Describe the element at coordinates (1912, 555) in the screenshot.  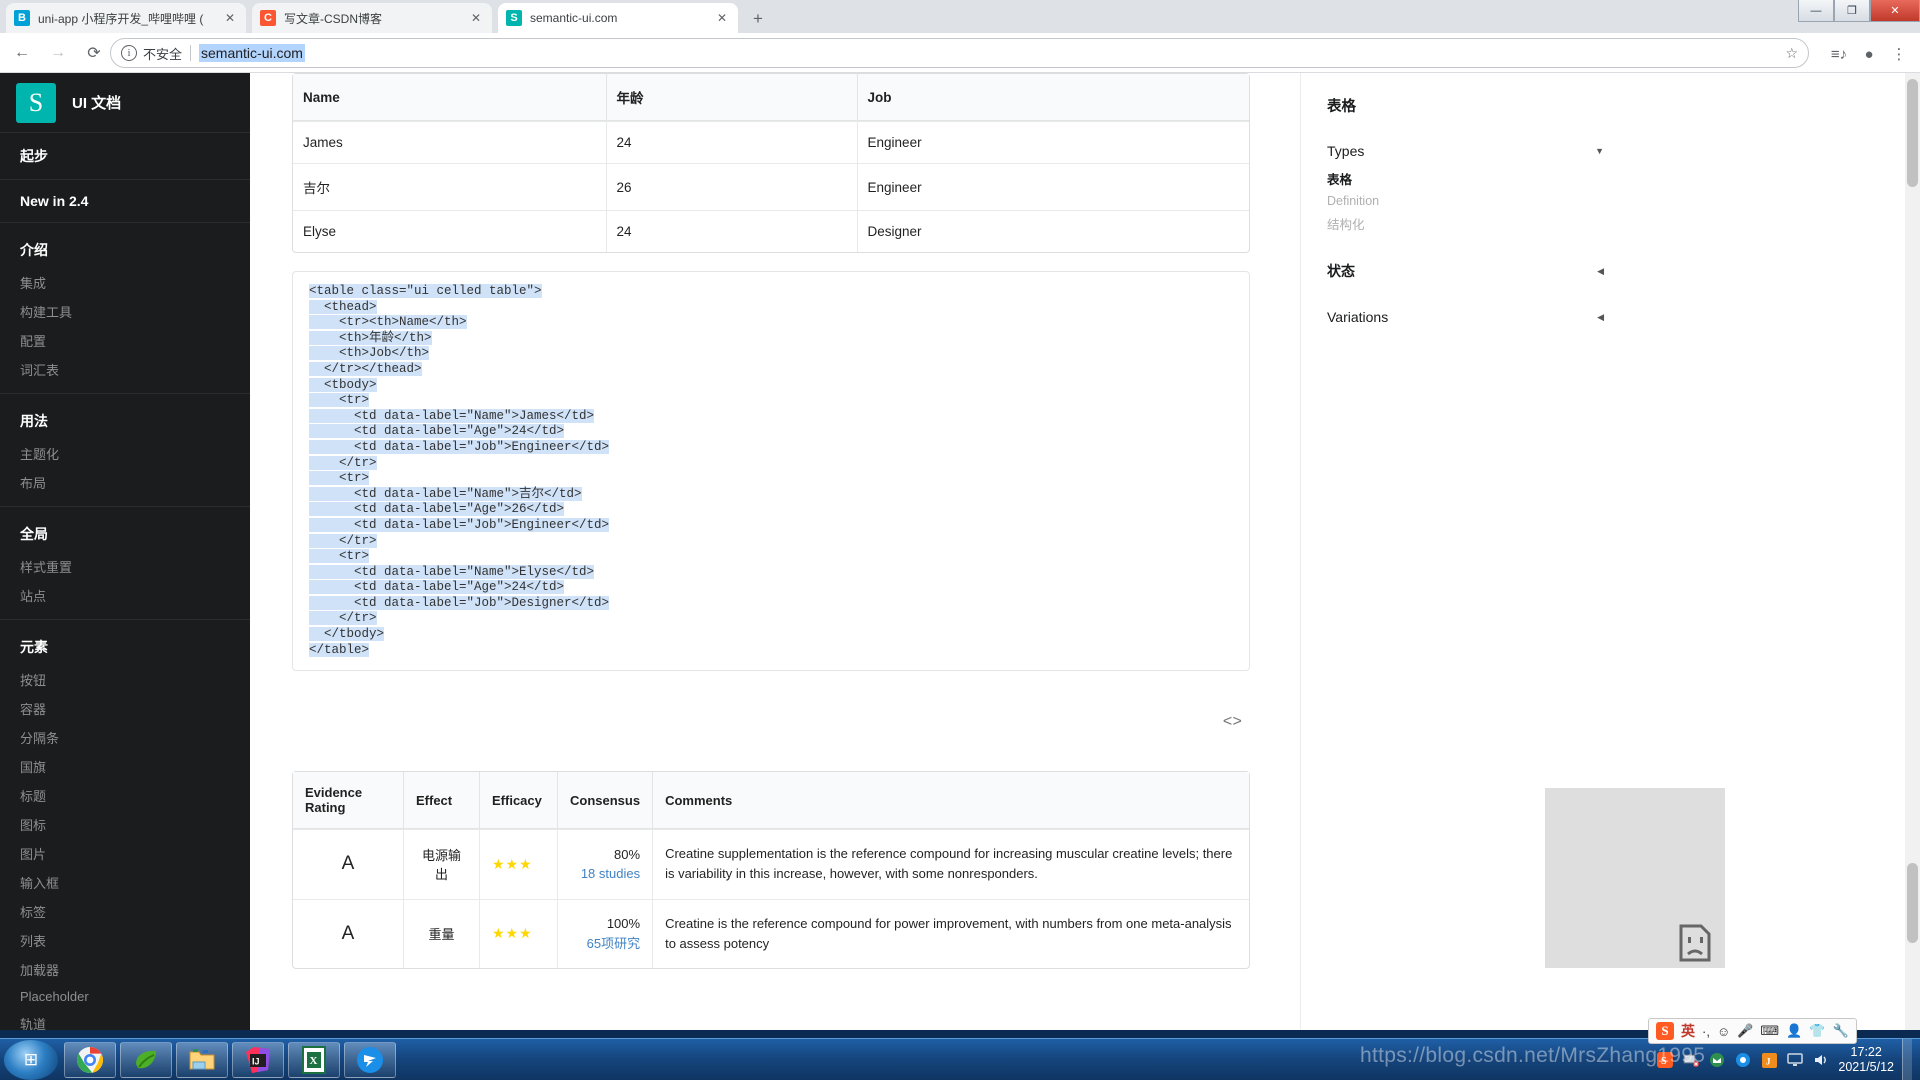
I see `page-scrollbar` at that location.